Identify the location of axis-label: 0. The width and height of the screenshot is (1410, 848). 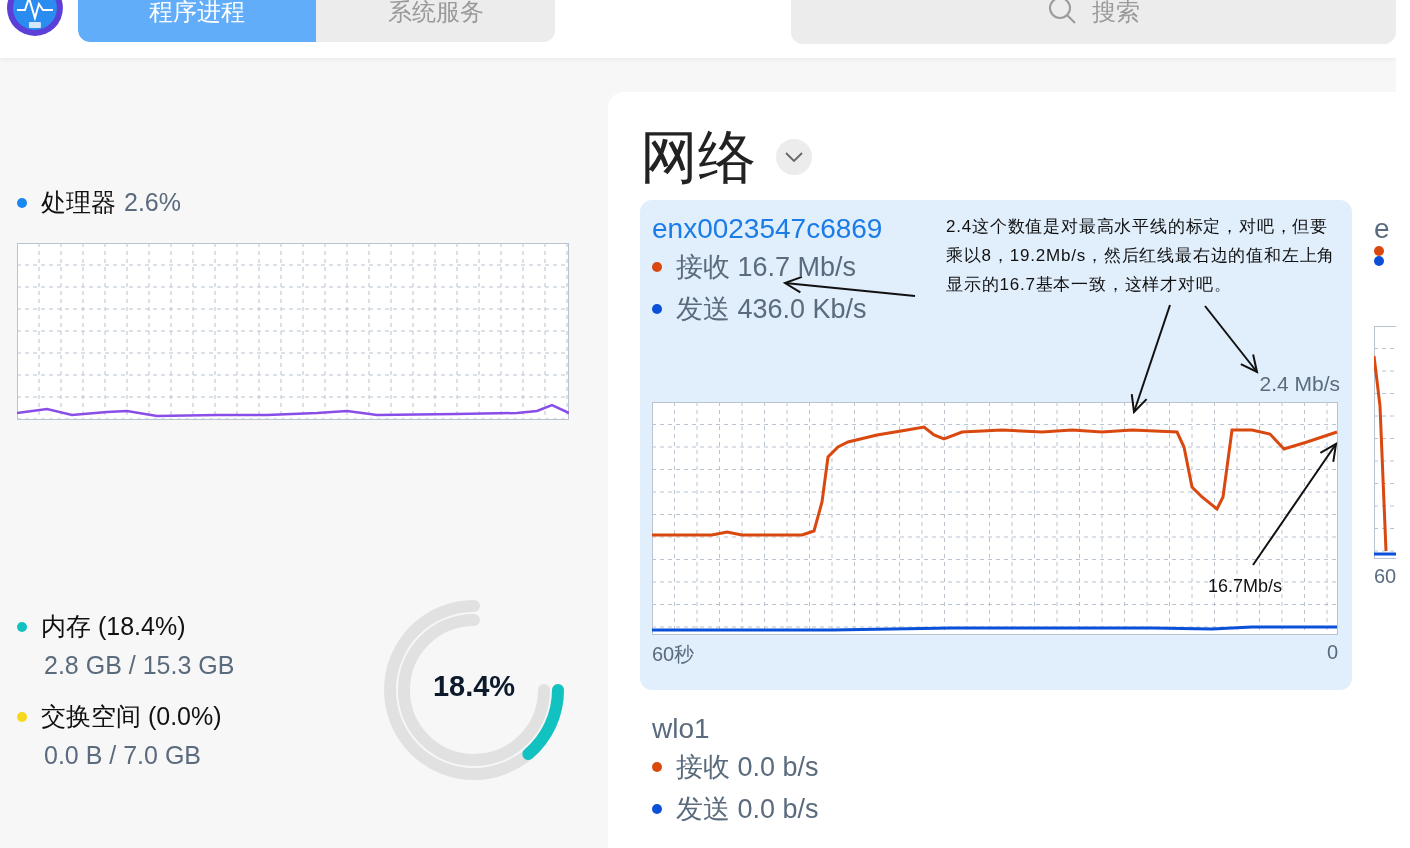
(1332, 653).